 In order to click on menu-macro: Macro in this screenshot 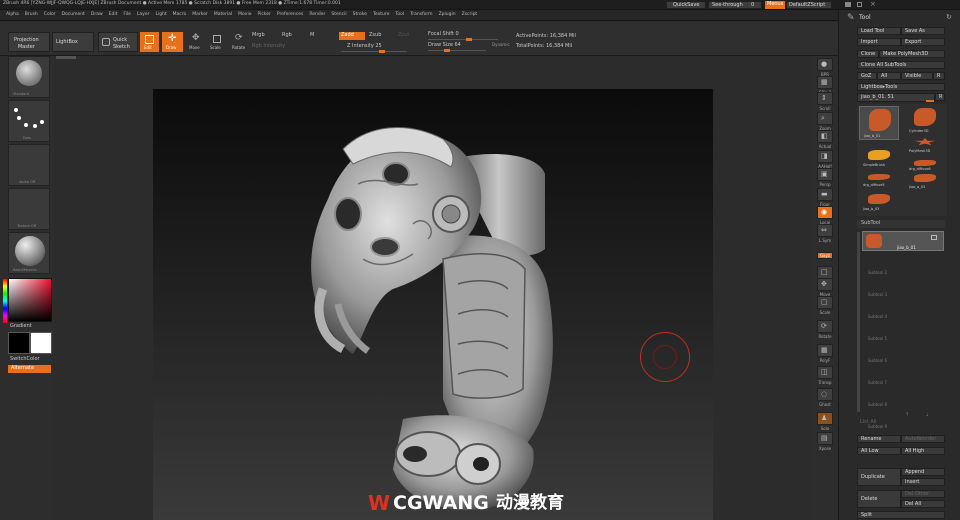, I will do `click(180, 15)`.